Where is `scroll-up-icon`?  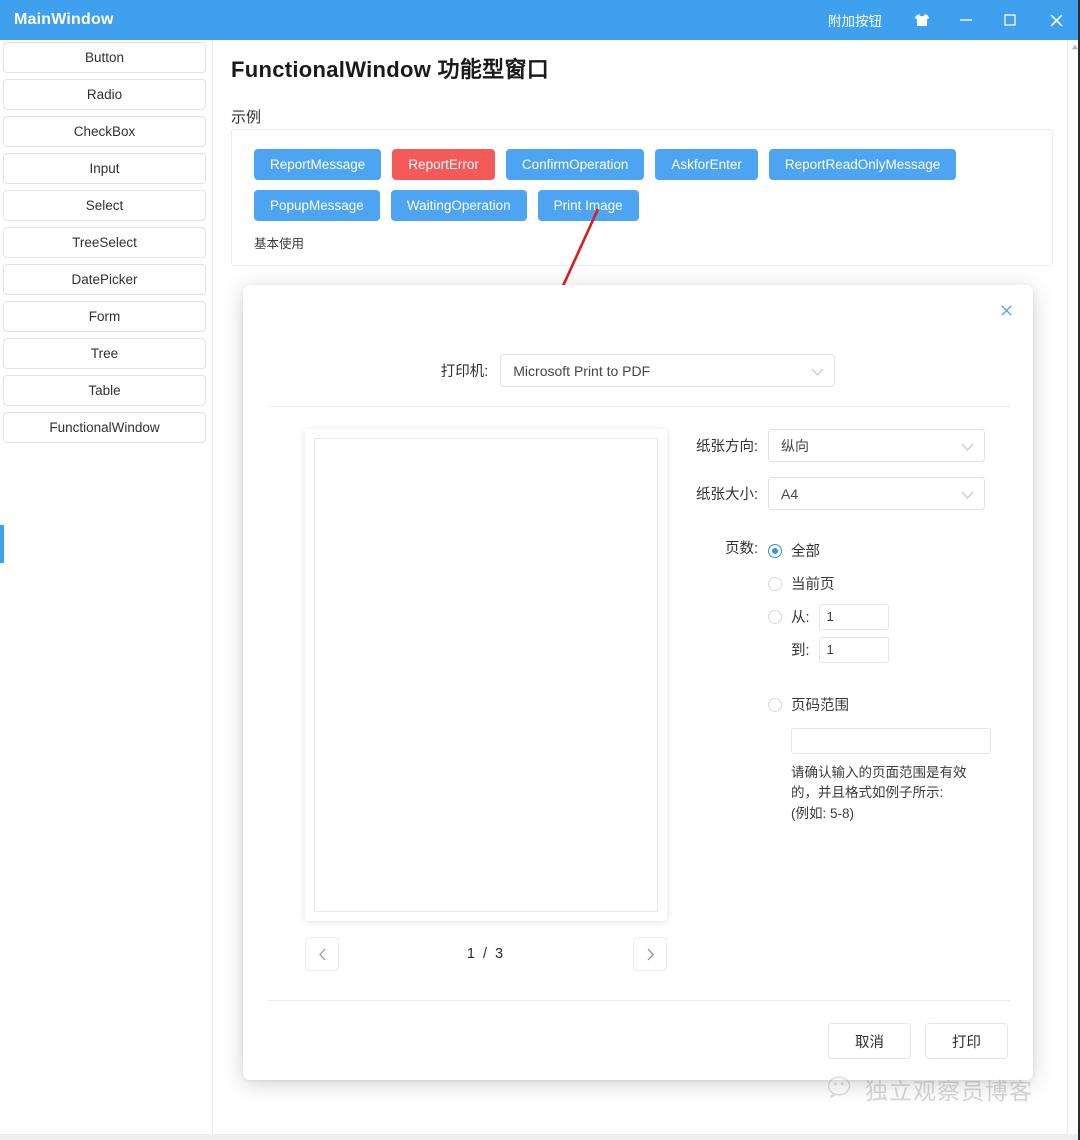 scroll-up-icon is located at coordinates (1074, 47).